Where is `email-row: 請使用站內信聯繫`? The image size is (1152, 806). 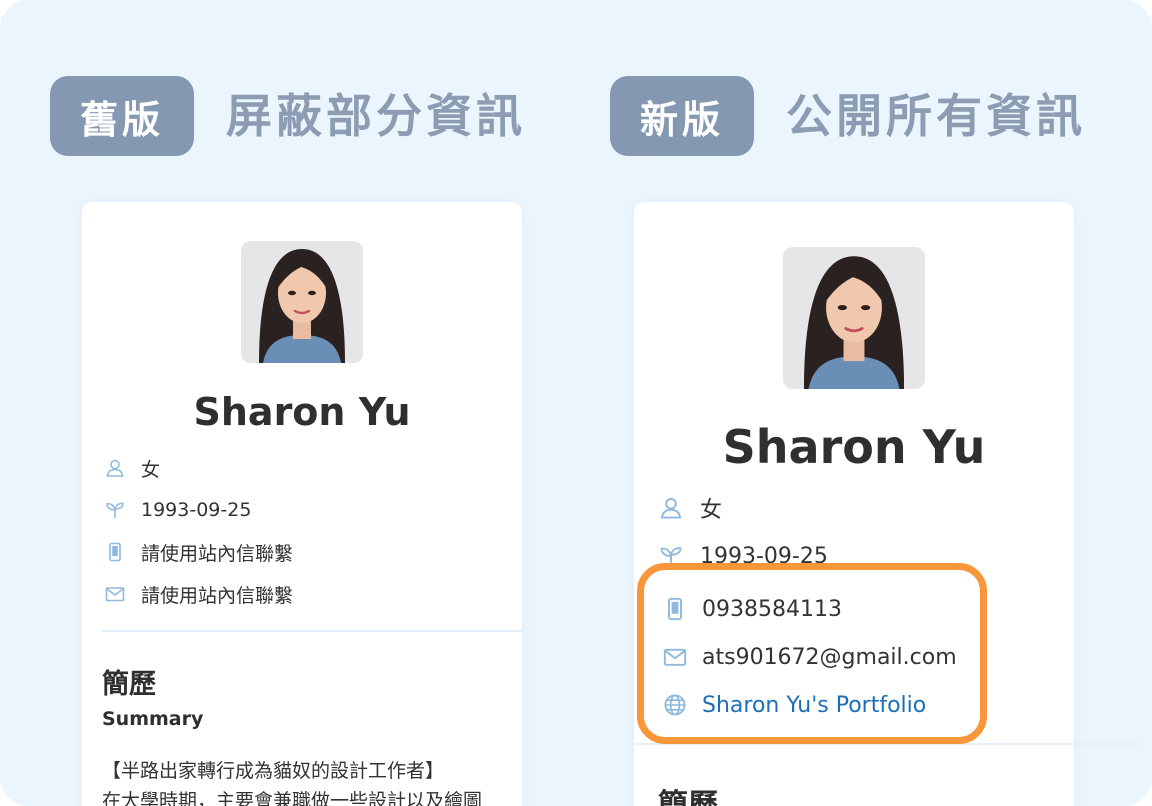
email-row: 請使用站內信聯繫 is located at coordinates (198, 594).